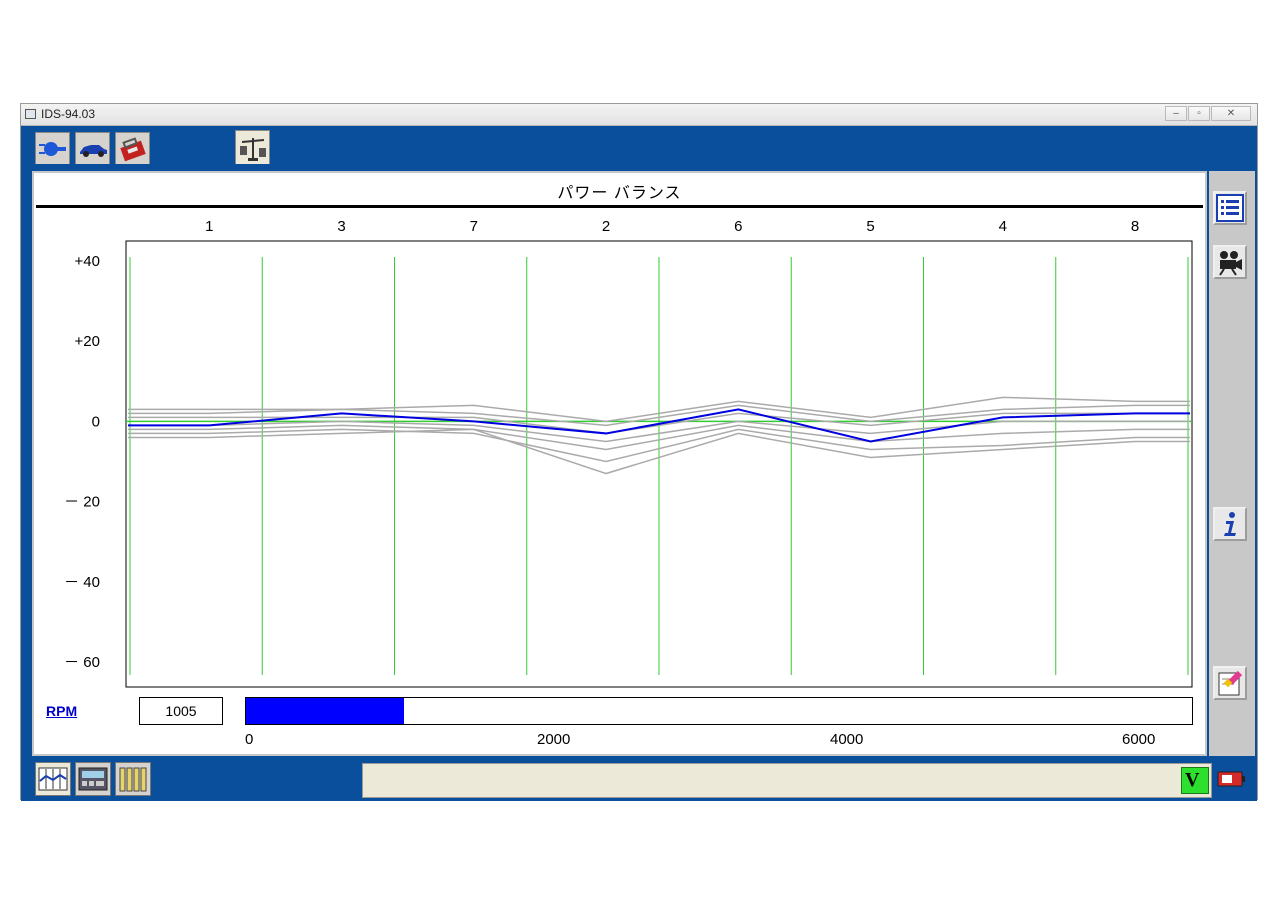 The width and height of the screenshot is (1280, 905). I want to click on tab-graph, so click(53, 779).